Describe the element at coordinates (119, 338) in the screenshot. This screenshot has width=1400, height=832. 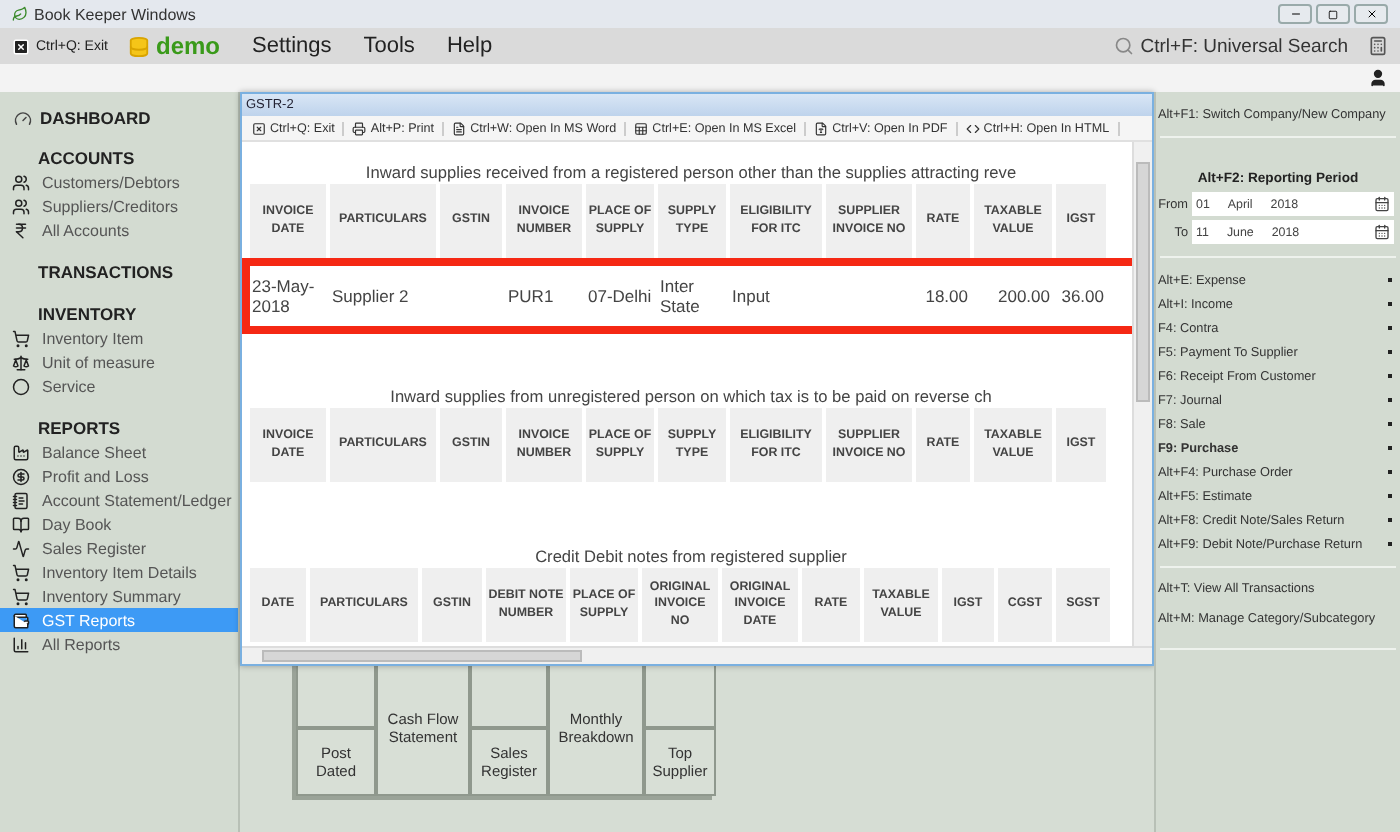
I see `sidebar-item: Inventory Item` at that location.